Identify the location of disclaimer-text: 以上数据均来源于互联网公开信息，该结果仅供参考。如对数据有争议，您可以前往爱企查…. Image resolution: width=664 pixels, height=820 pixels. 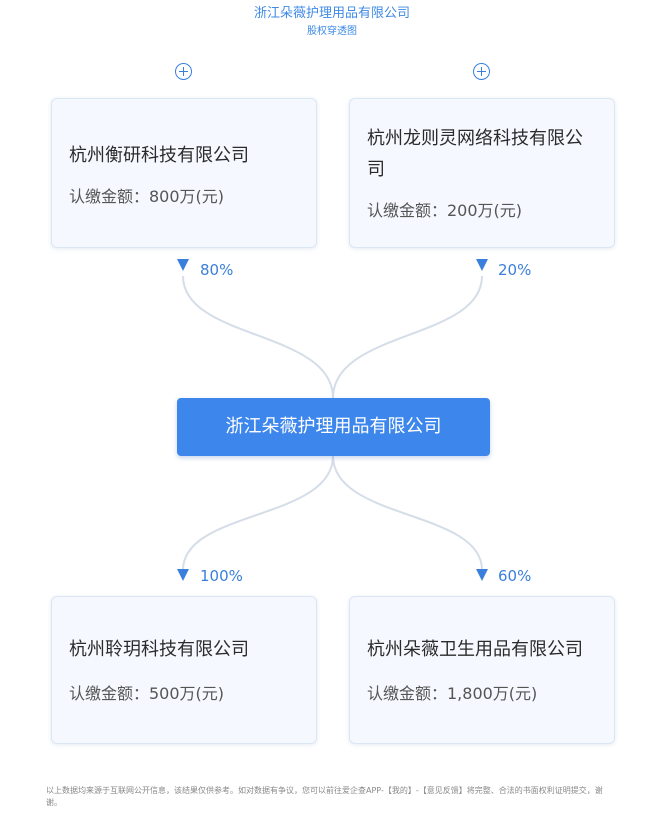
(324, 796).